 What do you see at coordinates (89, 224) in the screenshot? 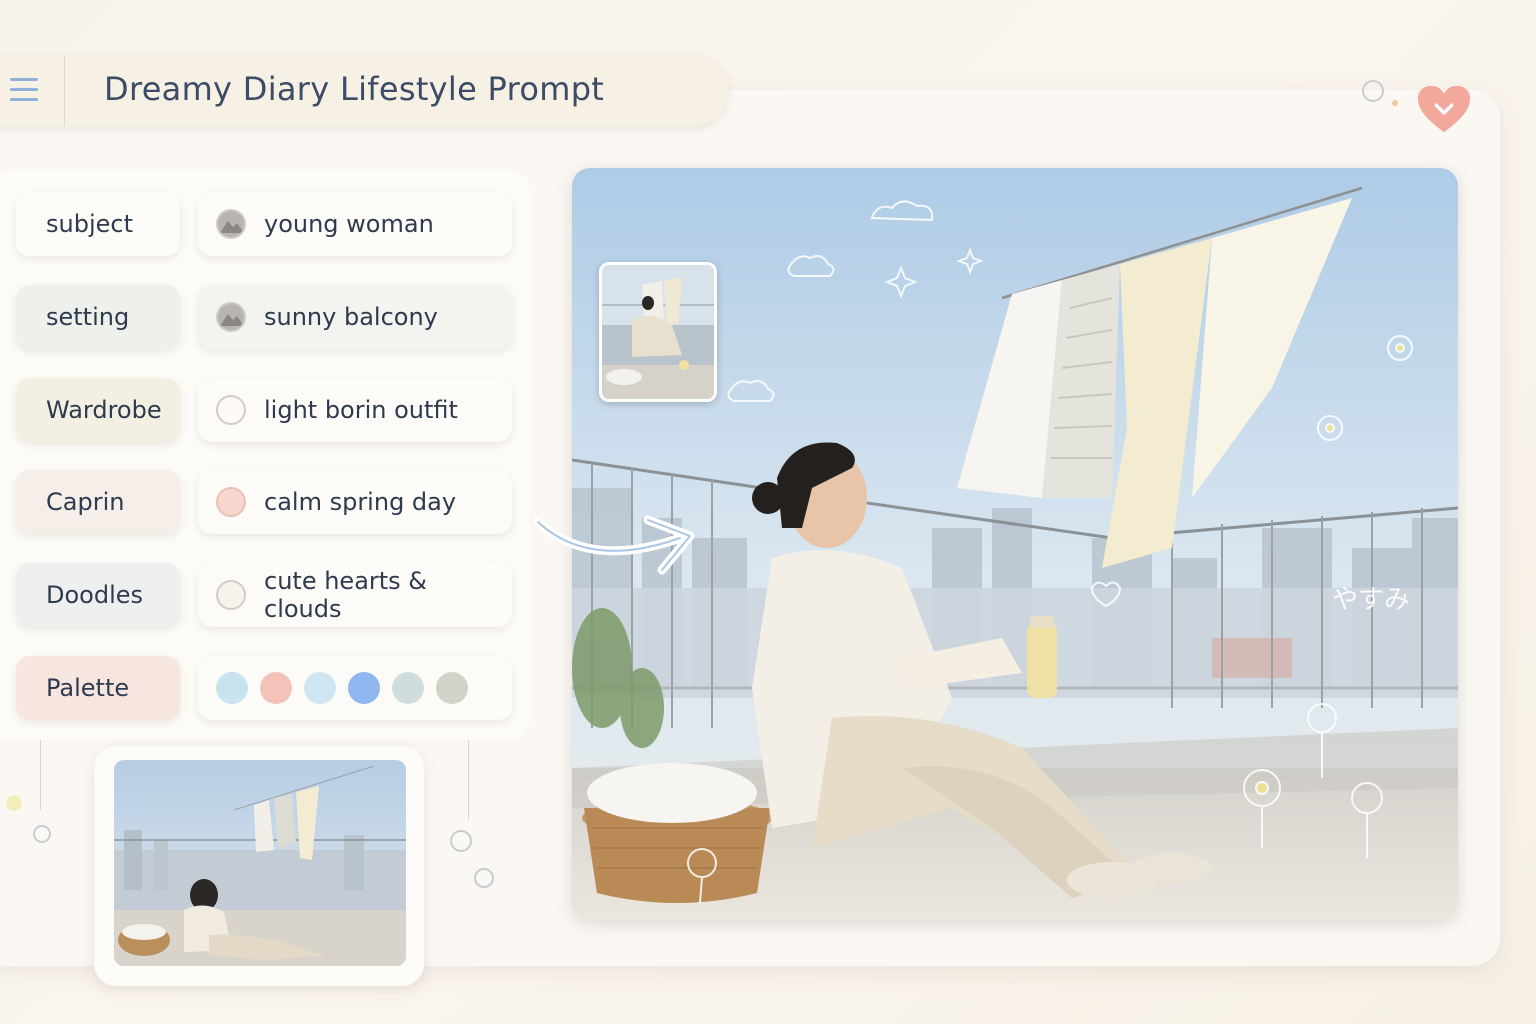
I see `field-label-text: subject` at bounding box center [89, 224].